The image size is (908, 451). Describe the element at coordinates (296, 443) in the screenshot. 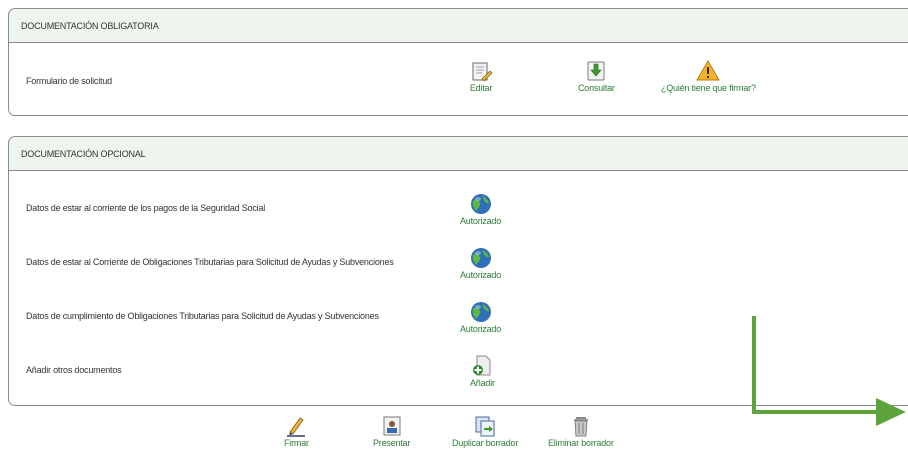

I see `sign-label: Firmar` at that location.